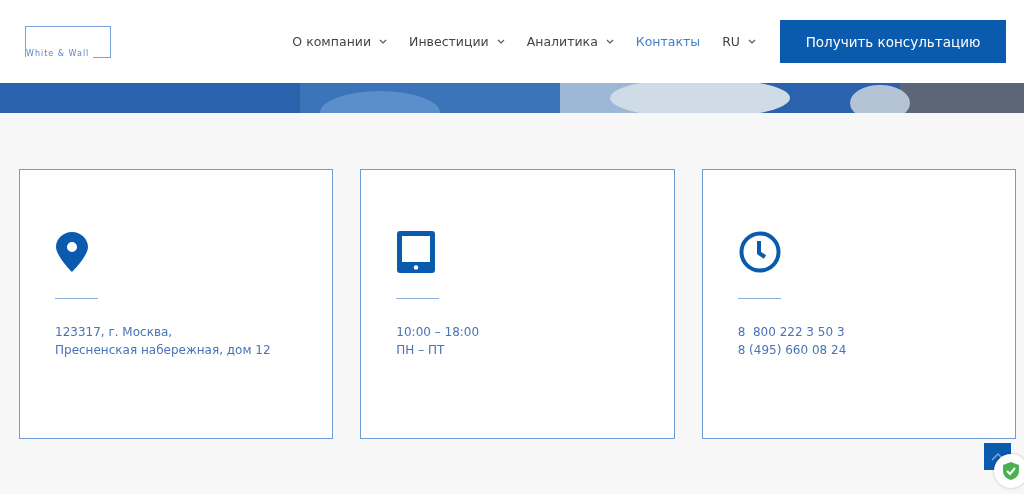  Describe the element at coordinates (438, 332) in the screenshot. I see `contact-text: 10:00 – 18:00` at that location.